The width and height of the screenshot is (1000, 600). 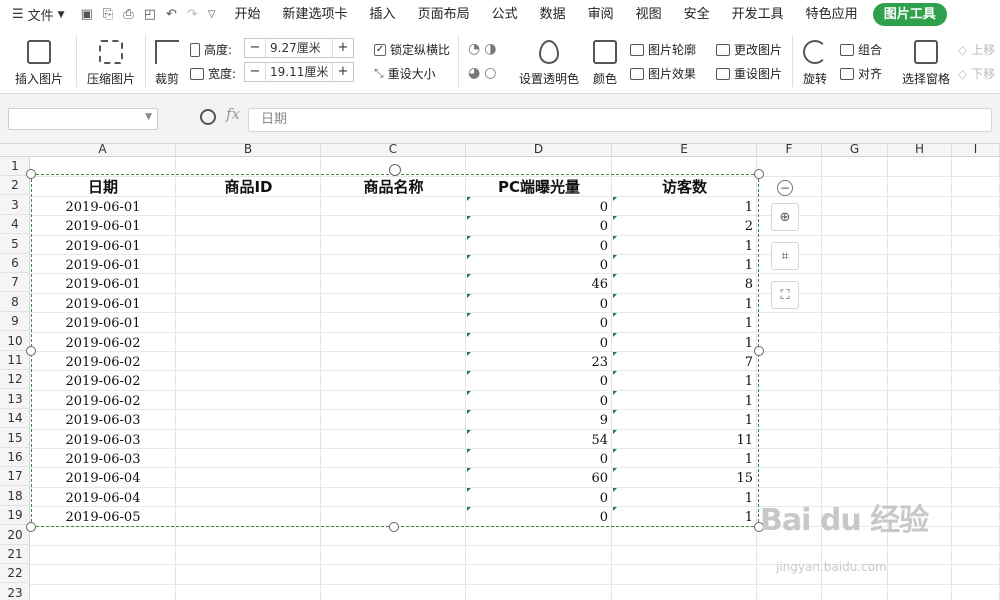 What do you see at coordinates (103, 150) in the screenshot?
I see `column-header-A: A` at bounding box center [103, 150].